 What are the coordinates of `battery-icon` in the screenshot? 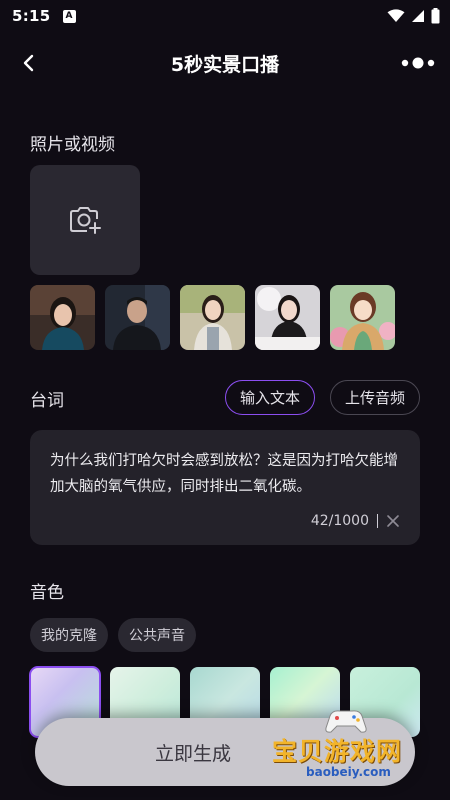 It's located at (435, 16).